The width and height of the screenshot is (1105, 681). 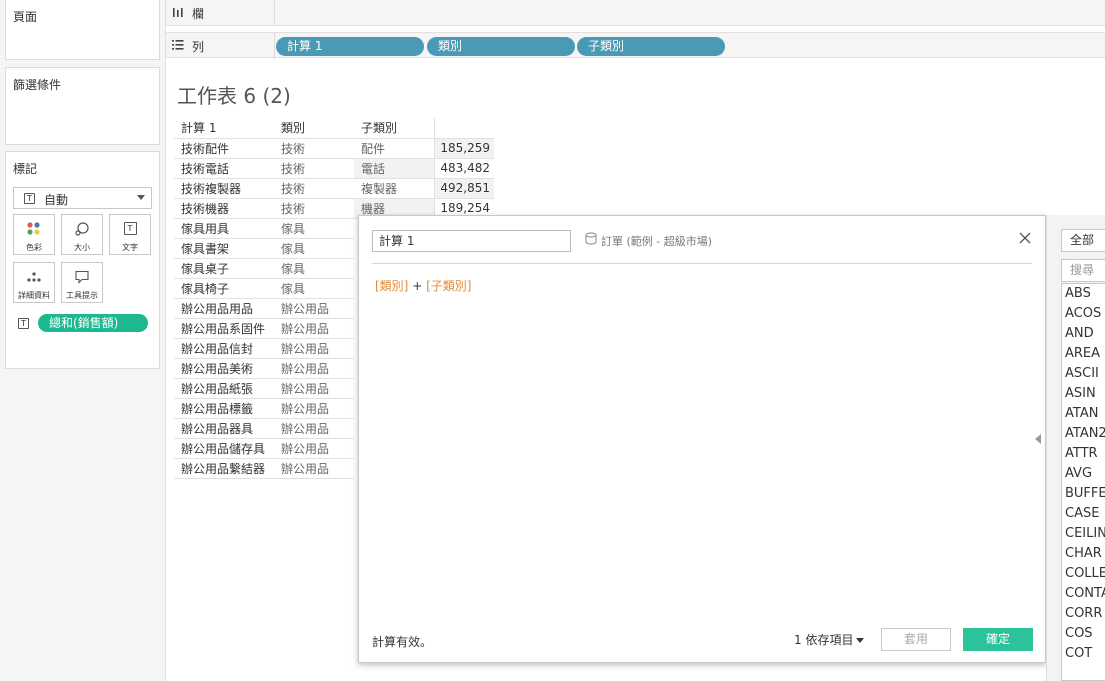 What do you see at coordinates (651, 46) in the screenshot?
I see `rows-pill-subcategory: 子類別` at bounding box center [651, 46].